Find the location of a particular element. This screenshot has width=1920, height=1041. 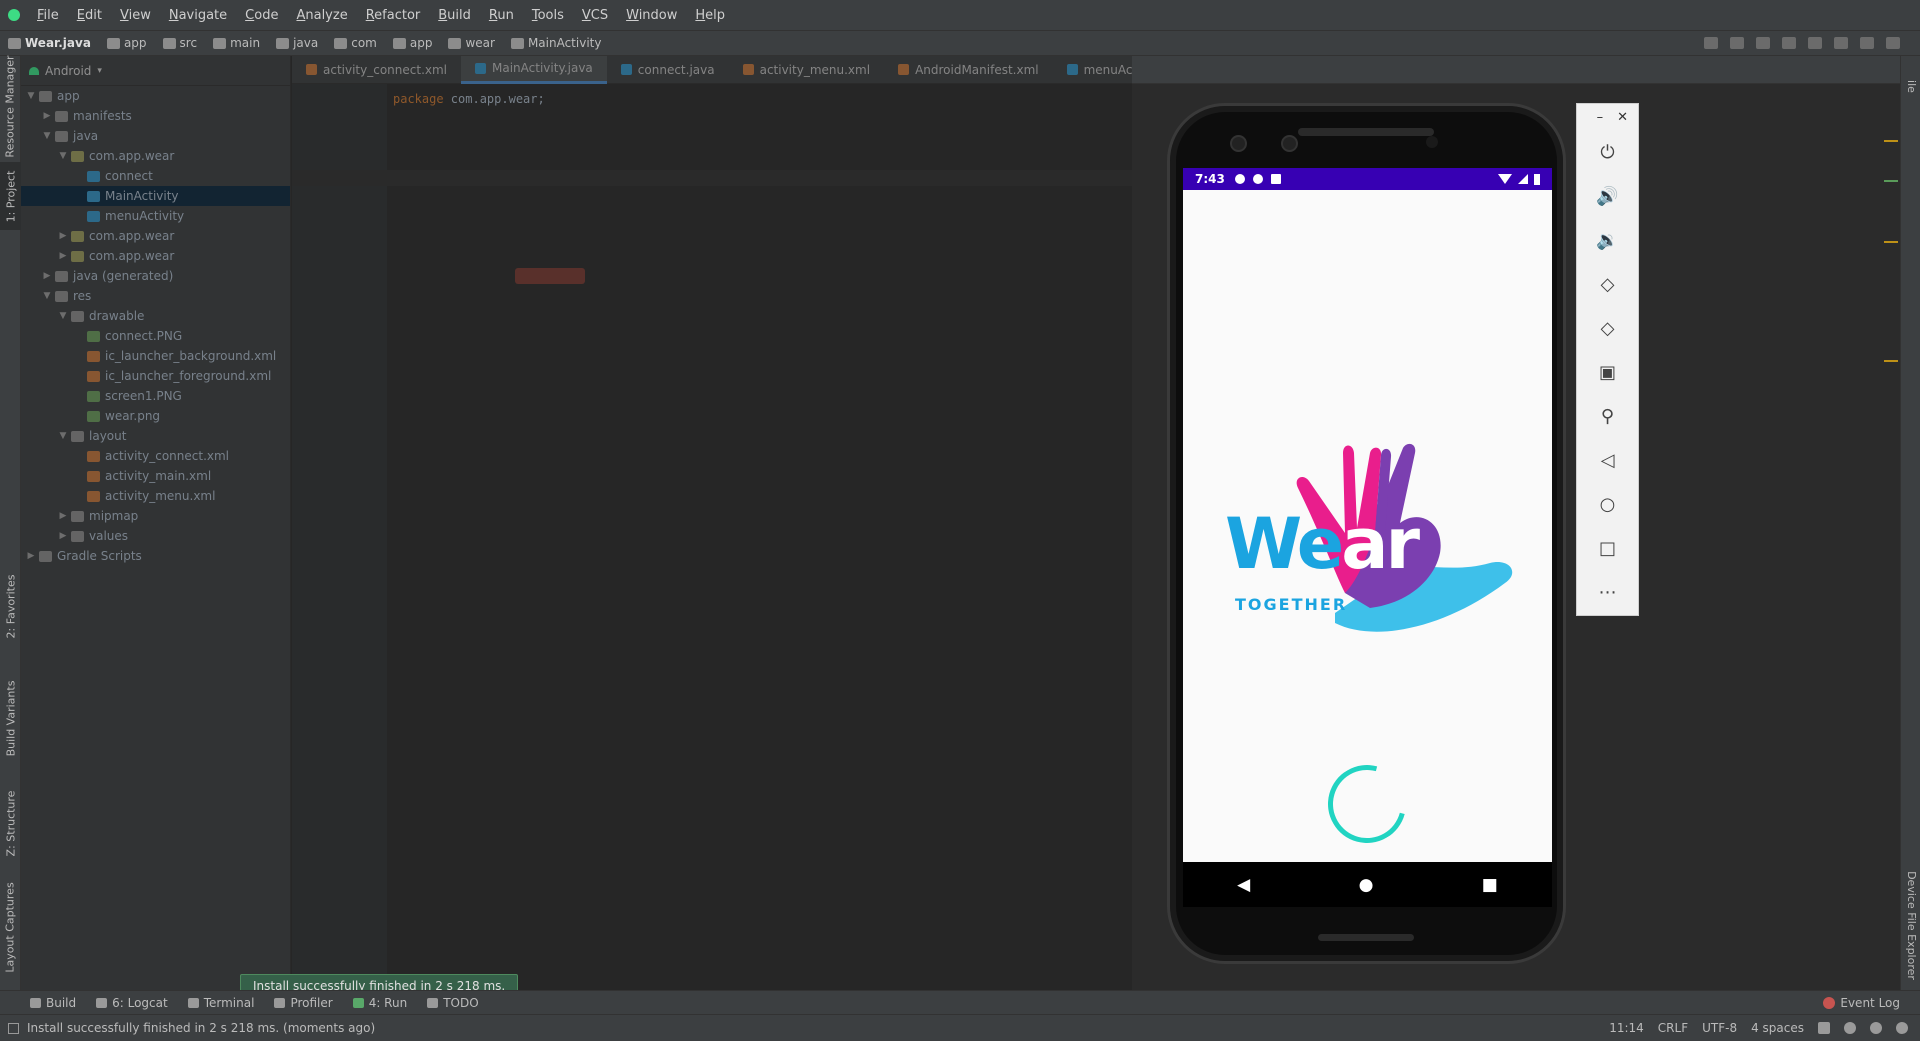

caret-position: 11:14 is located at coordinates (1626, 1028).